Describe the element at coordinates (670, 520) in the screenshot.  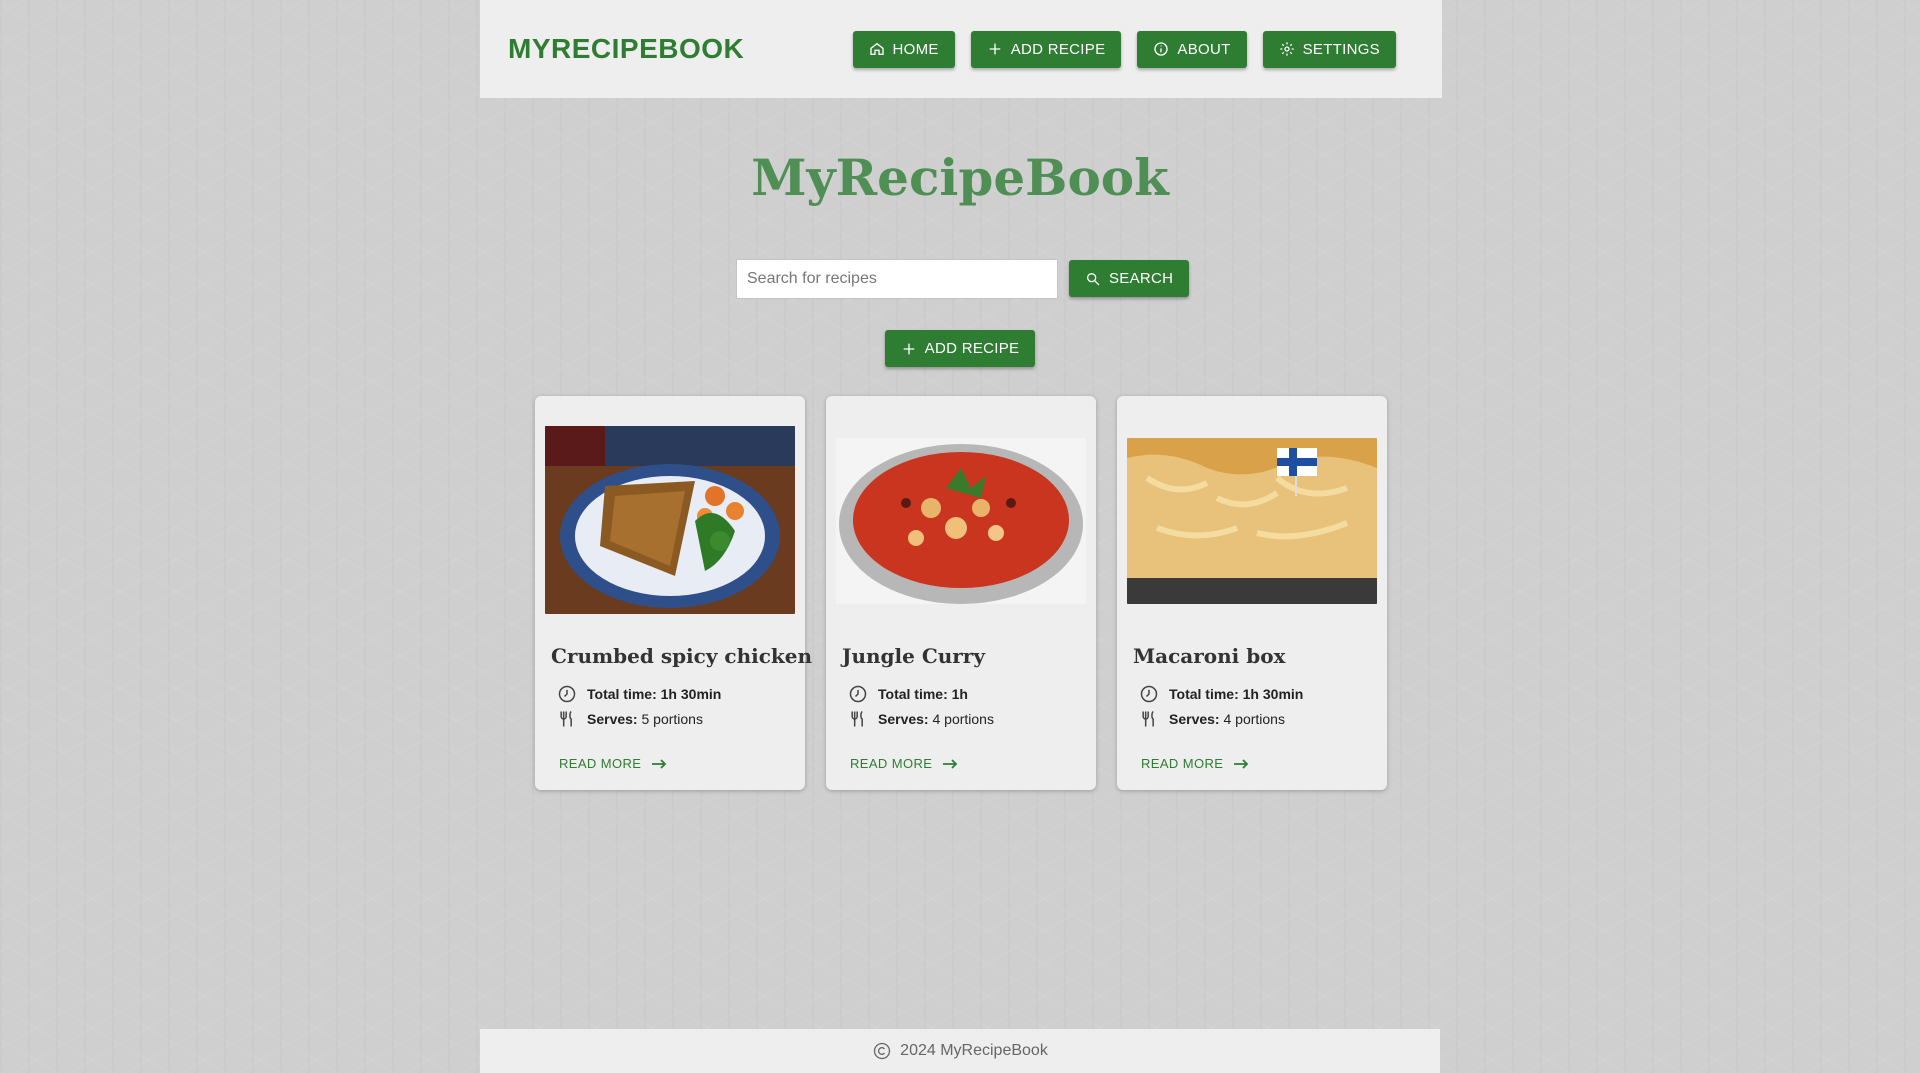
I see `recipe-image-chicken` at that location.